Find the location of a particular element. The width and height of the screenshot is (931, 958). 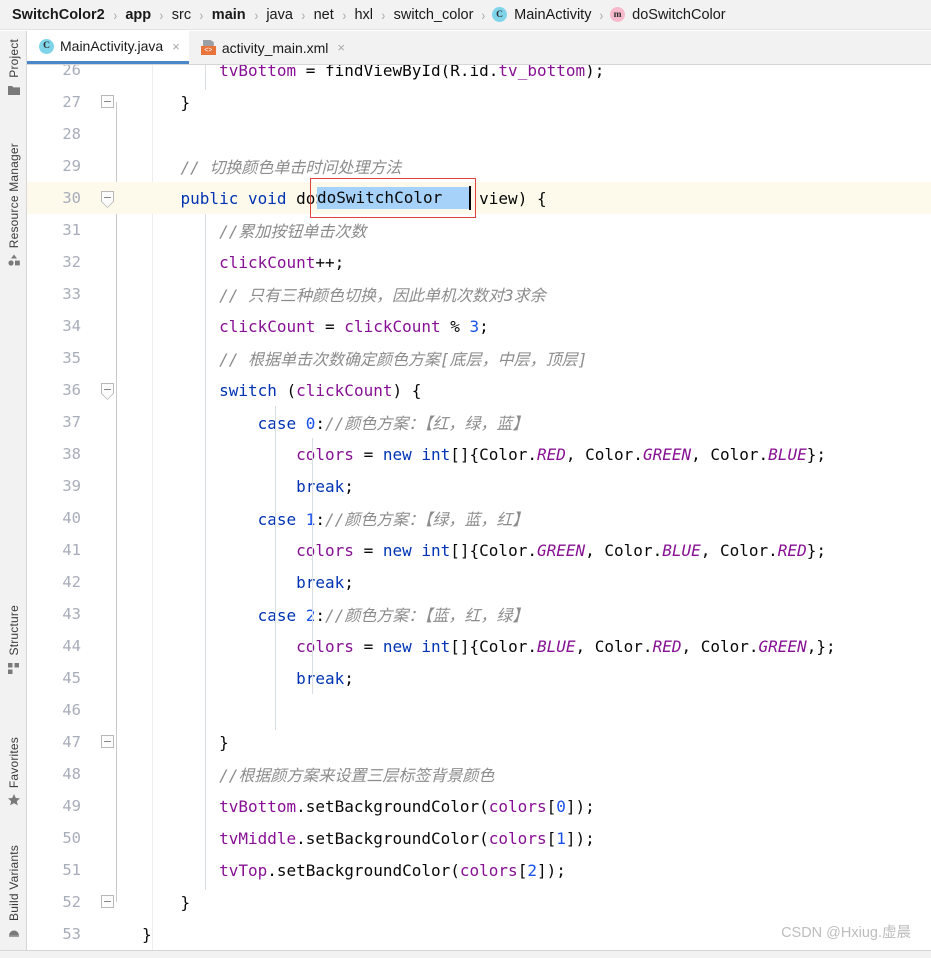

breadcrumb-item-app: app is located at coordinates (138, 15).